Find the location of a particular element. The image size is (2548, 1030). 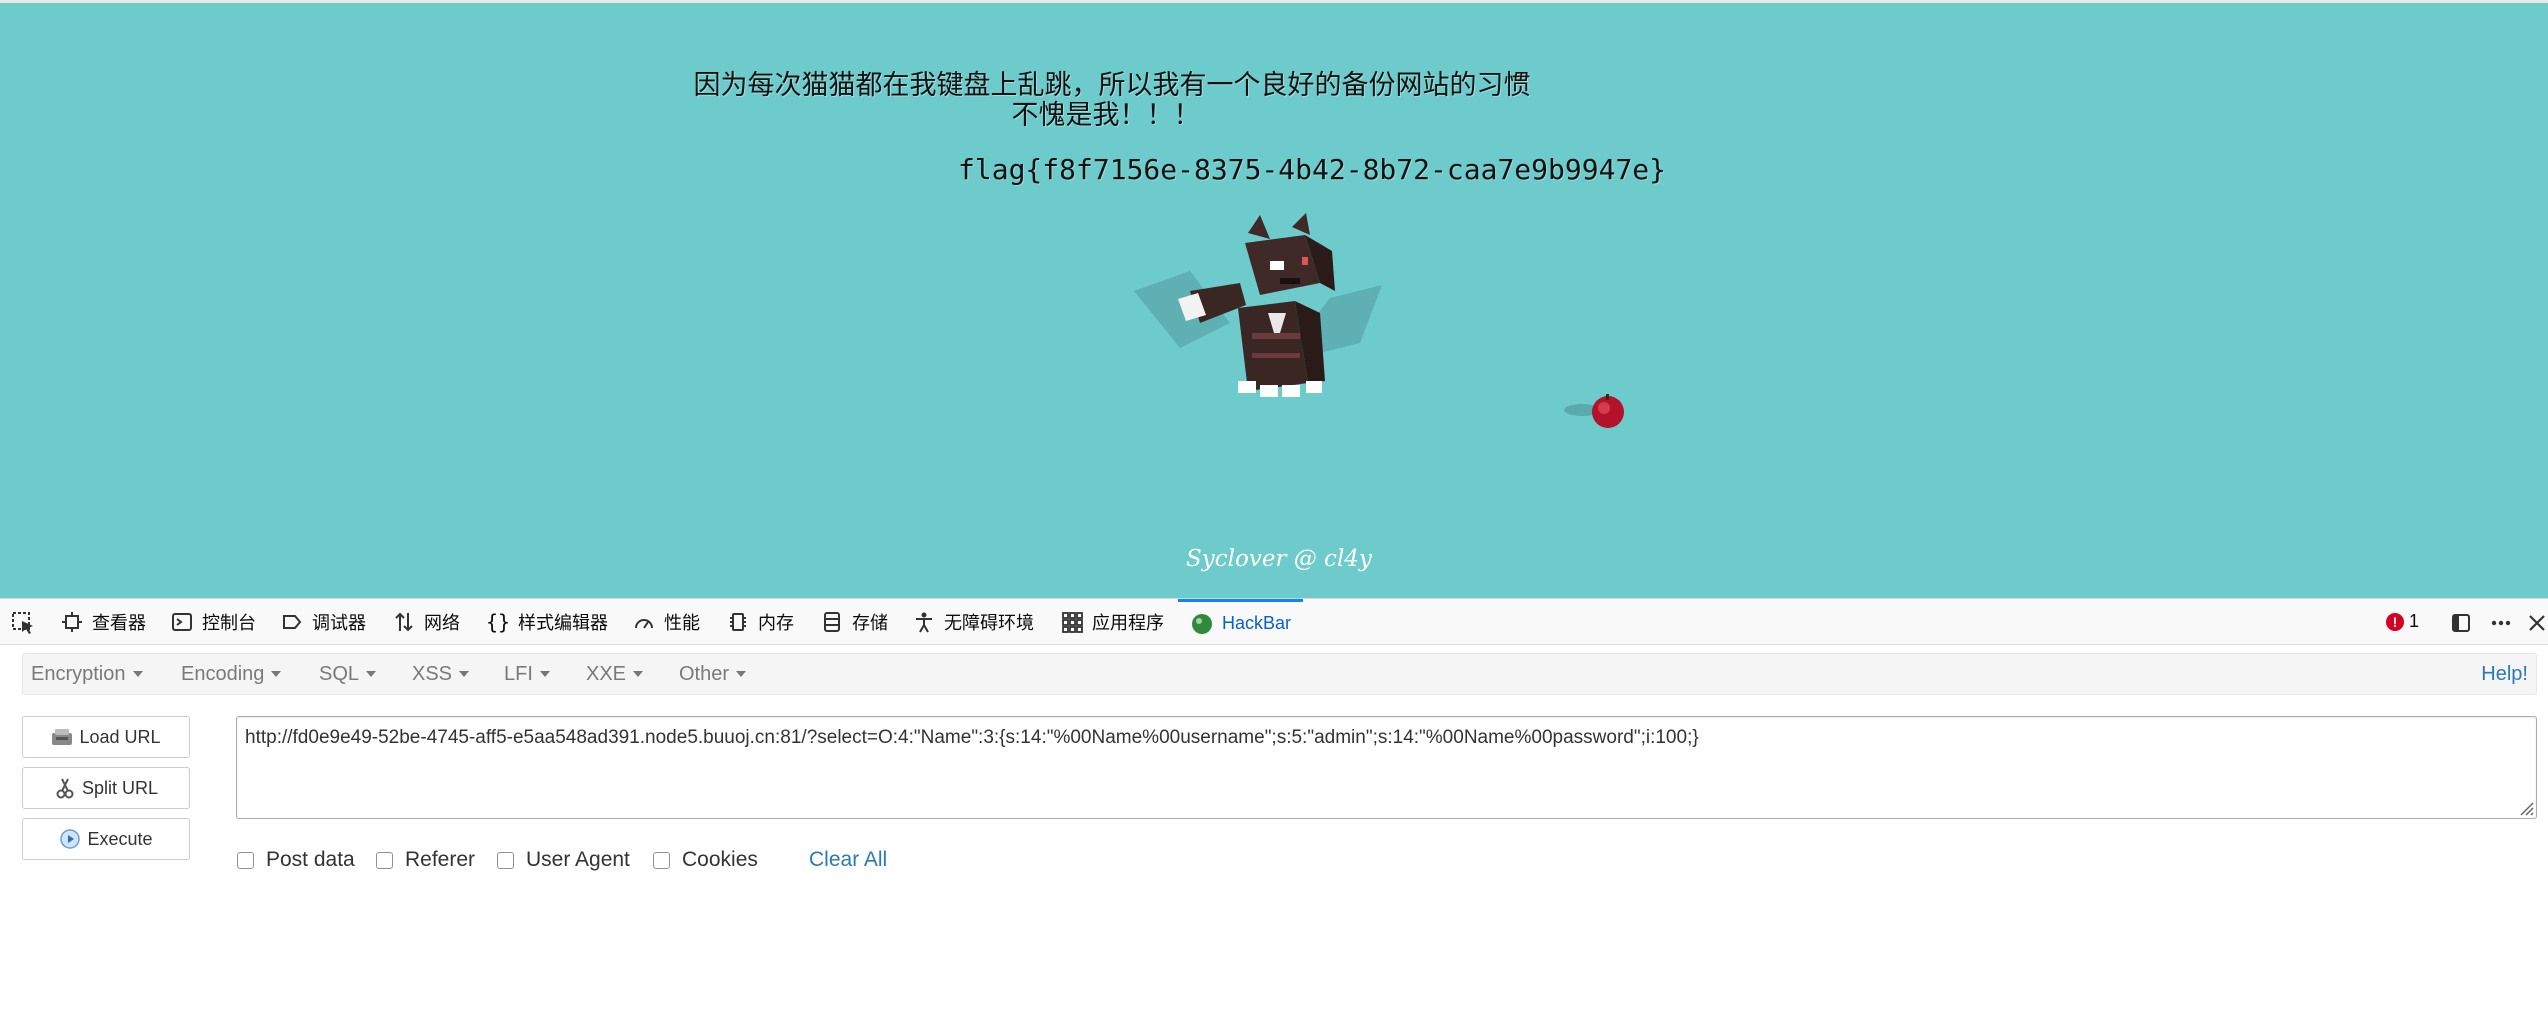

performance-icon is located at coordinates (644, 622).